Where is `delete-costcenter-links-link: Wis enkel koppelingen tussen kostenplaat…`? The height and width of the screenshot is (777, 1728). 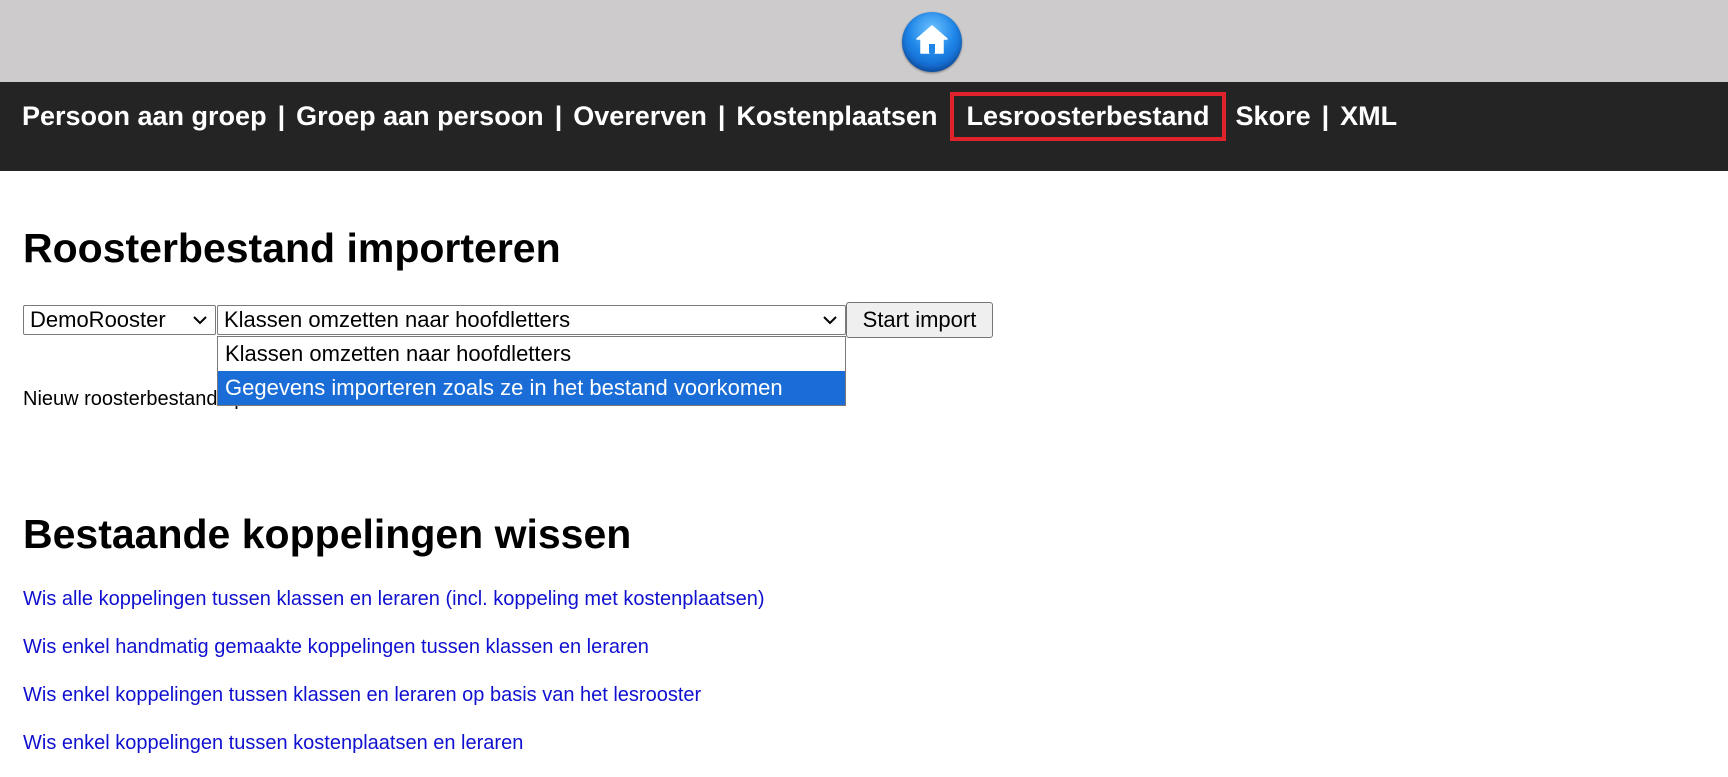 delete-costcenter-links-link: Wis enkel koppelingen tussen kostenplaat… is located at coordinates (273, 743).